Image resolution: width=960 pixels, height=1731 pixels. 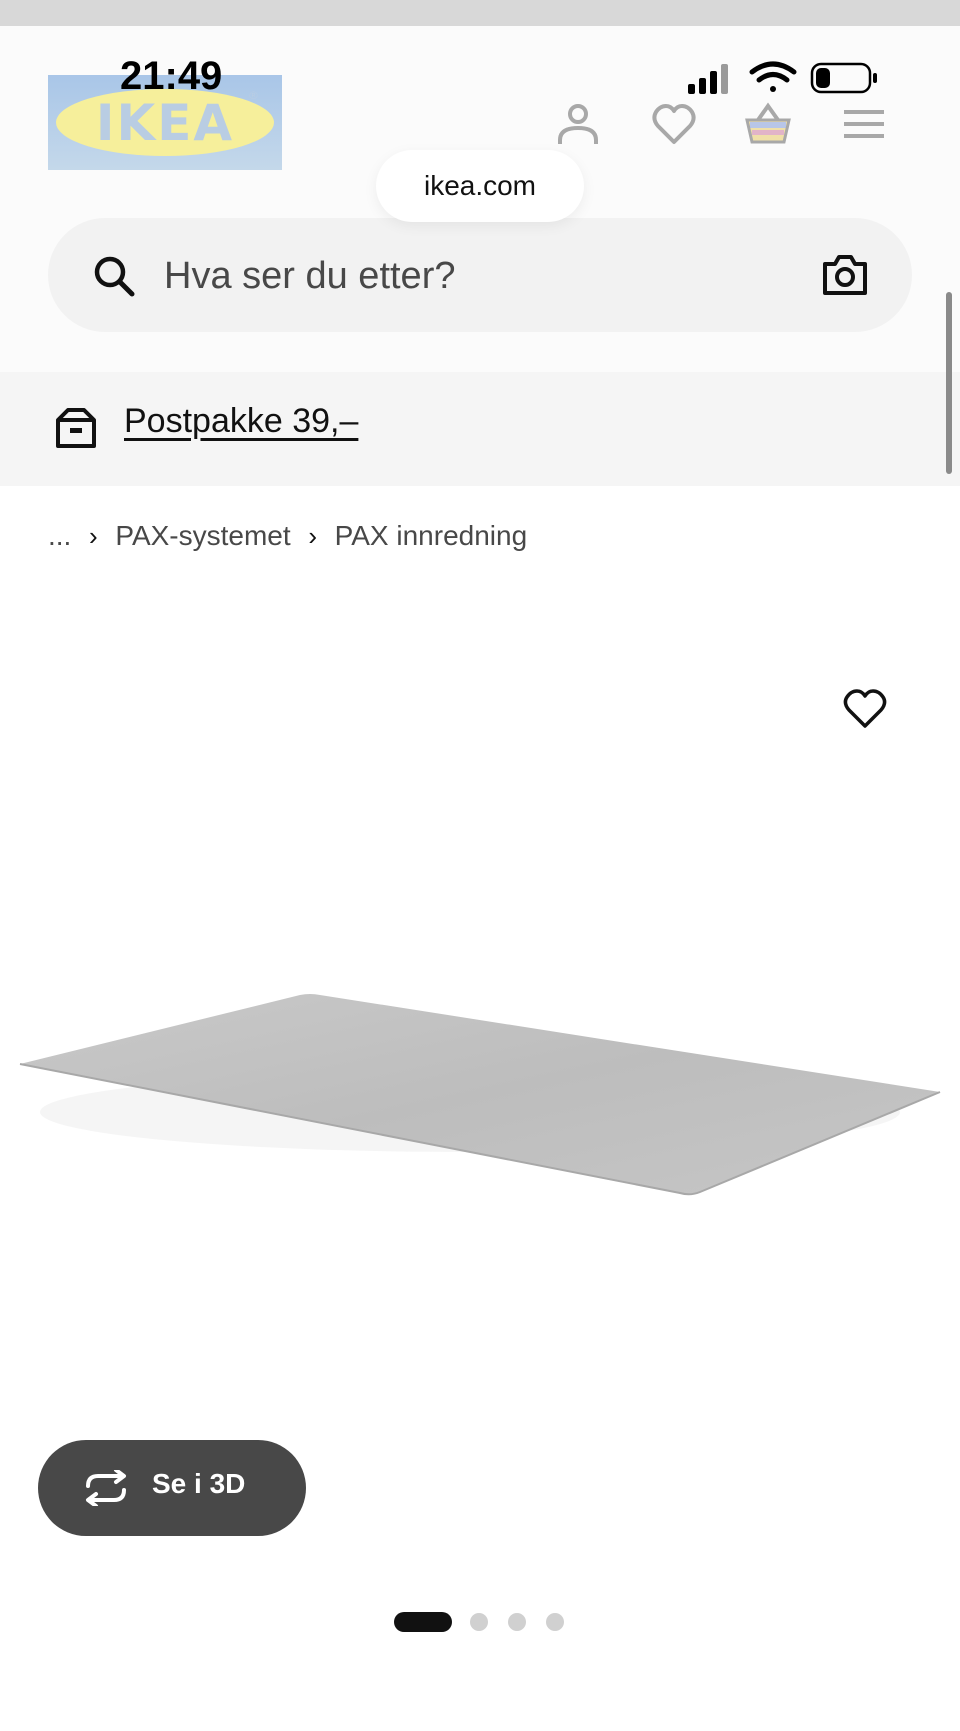 I want to click on search-icon, so click(x=114, y=276).